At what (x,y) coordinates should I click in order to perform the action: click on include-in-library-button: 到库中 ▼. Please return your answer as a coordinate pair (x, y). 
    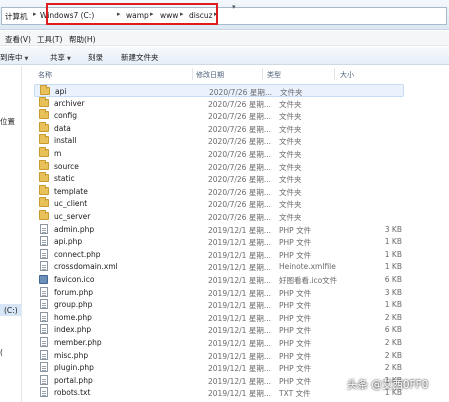
    Looking at the image, I should click on (14, 57).